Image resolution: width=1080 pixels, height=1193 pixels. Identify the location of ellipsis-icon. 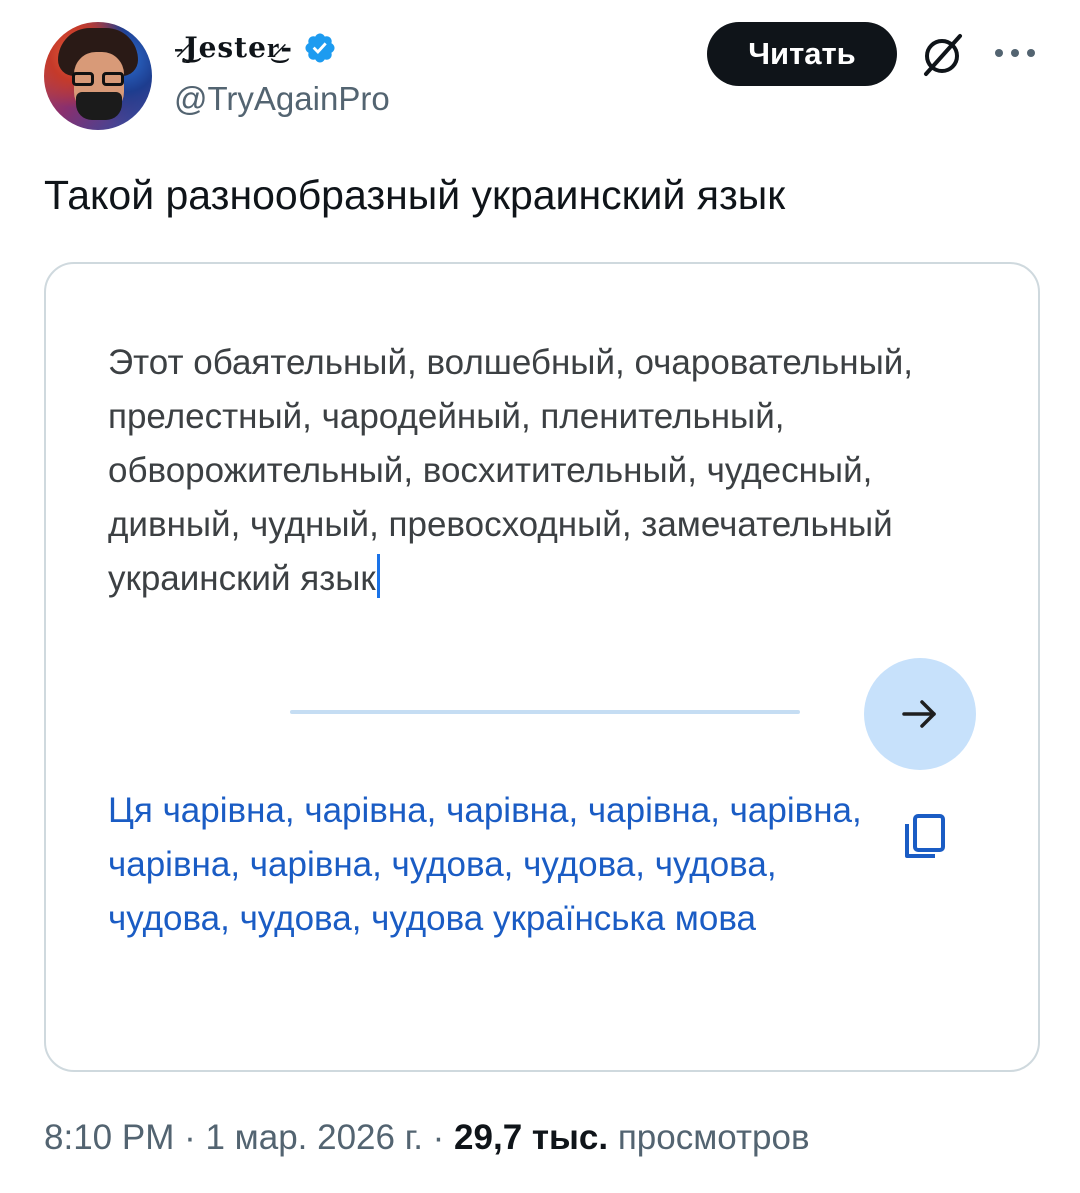
(1015, 53).